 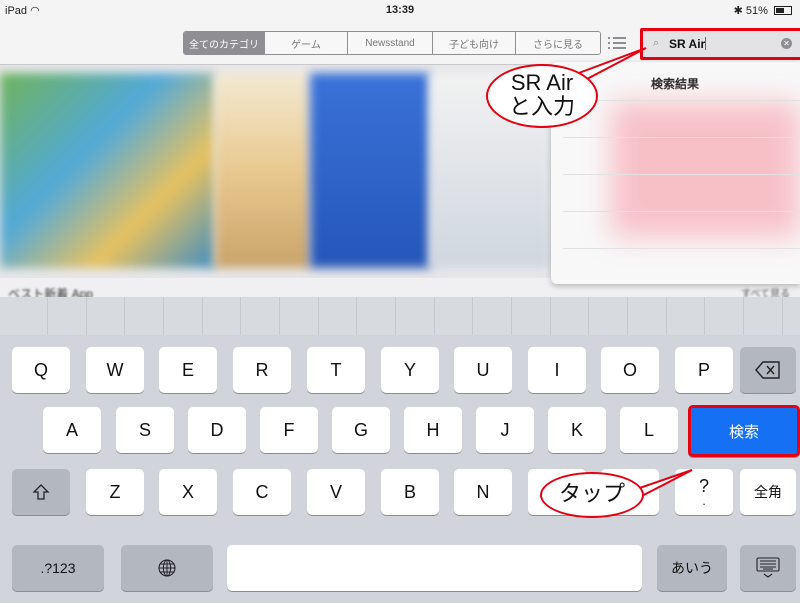 I want to click on key-x: X, so click(x=188, y=492).